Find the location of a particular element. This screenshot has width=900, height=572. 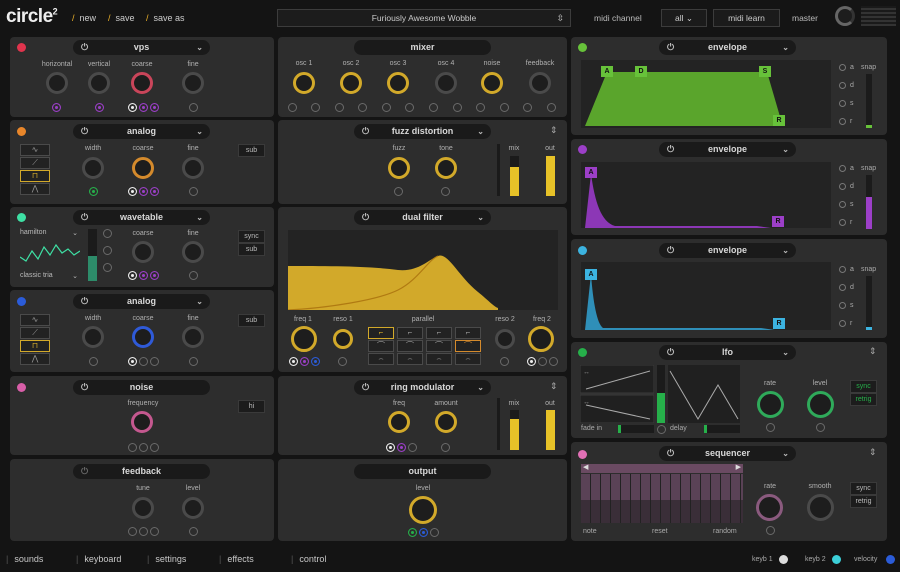

fx2-title: ⏻ ring modulator ⌄ is located at coordinates (422, 387).